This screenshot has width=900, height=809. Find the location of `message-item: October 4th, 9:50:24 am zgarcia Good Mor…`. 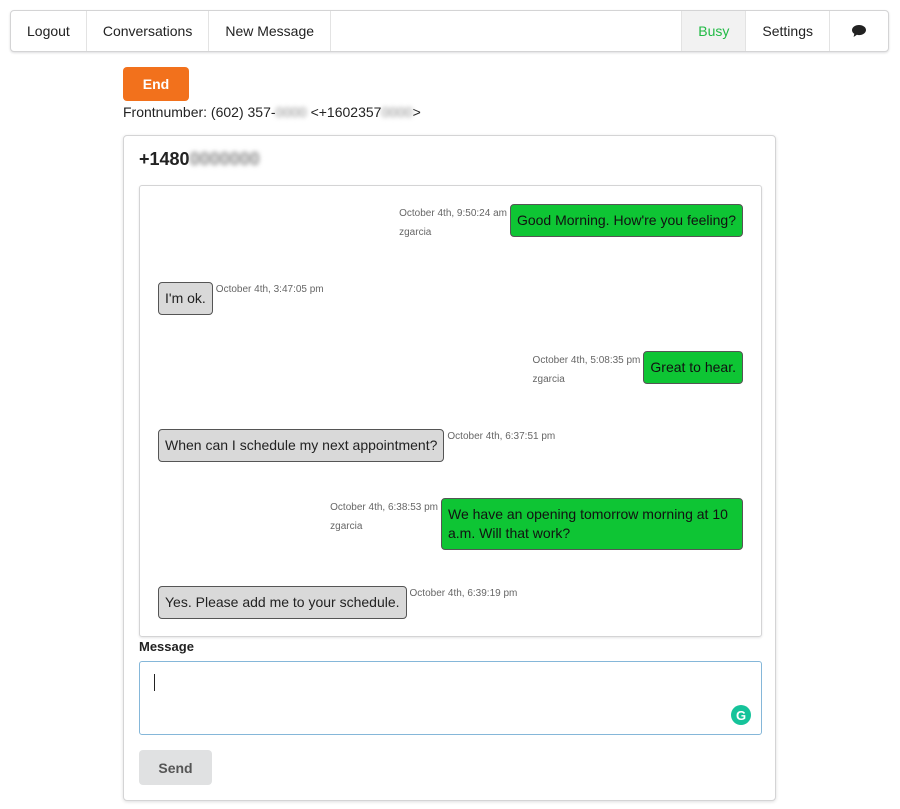

message-item: October 4th, 9:50:24 am zgarcia Good Mor… is located at coordinates (571, 223).